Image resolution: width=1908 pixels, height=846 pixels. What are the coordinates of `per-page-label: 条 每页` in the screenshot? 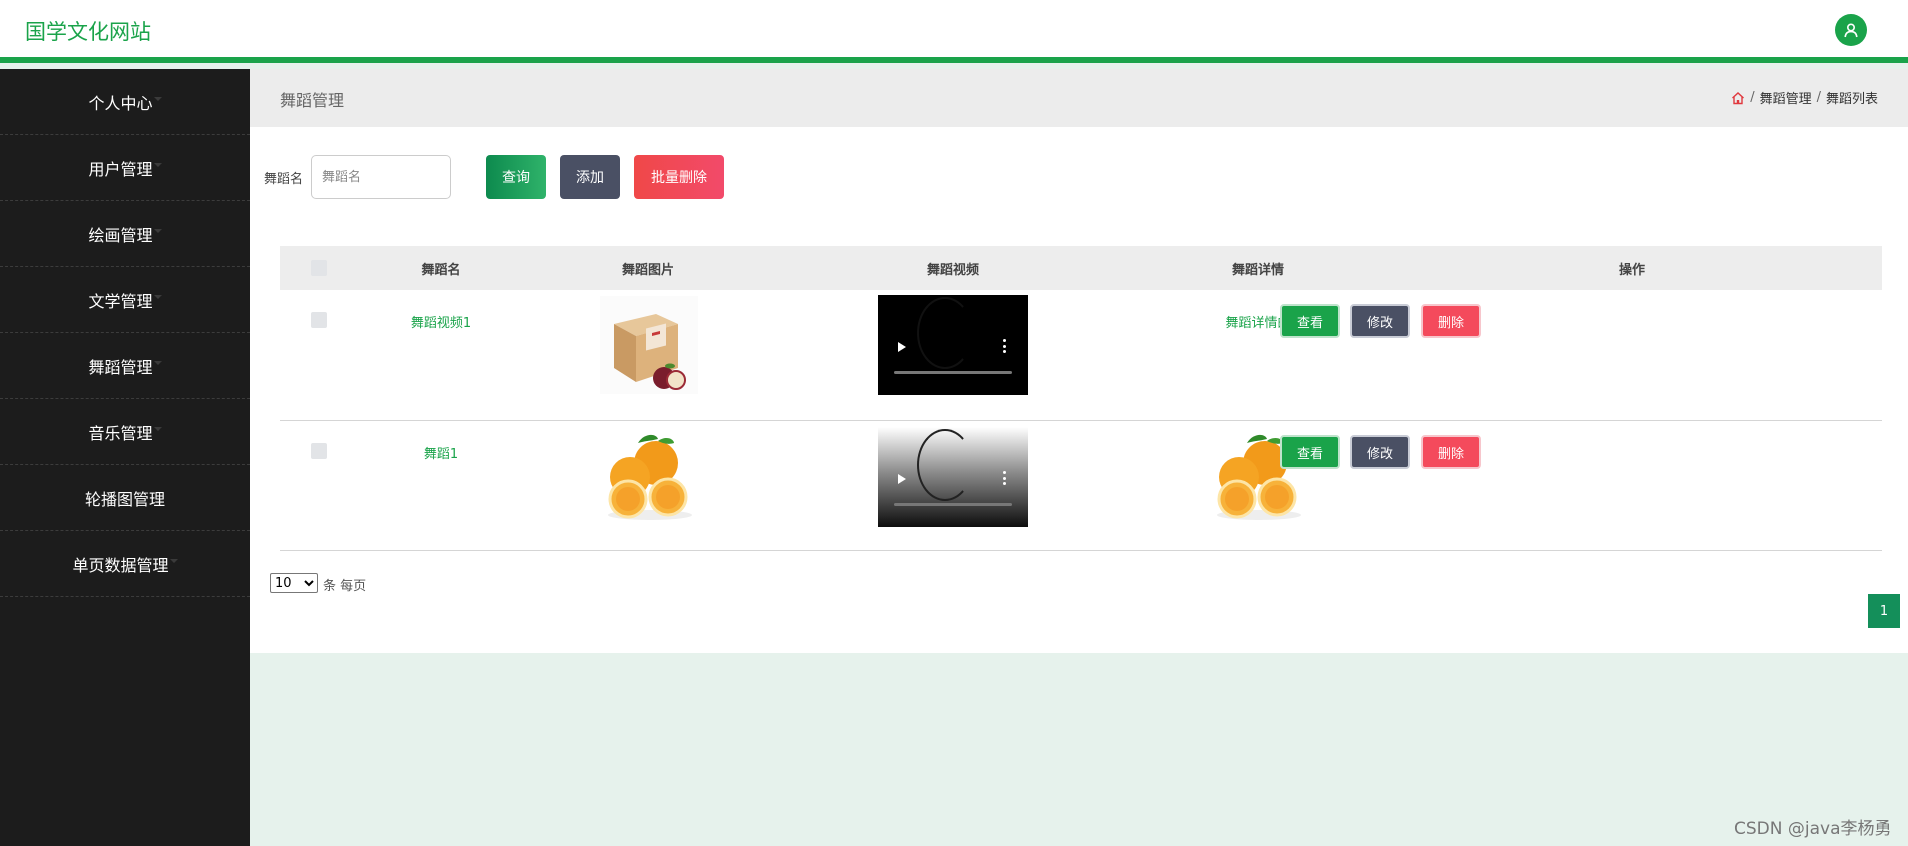 It's located at (345, 586).